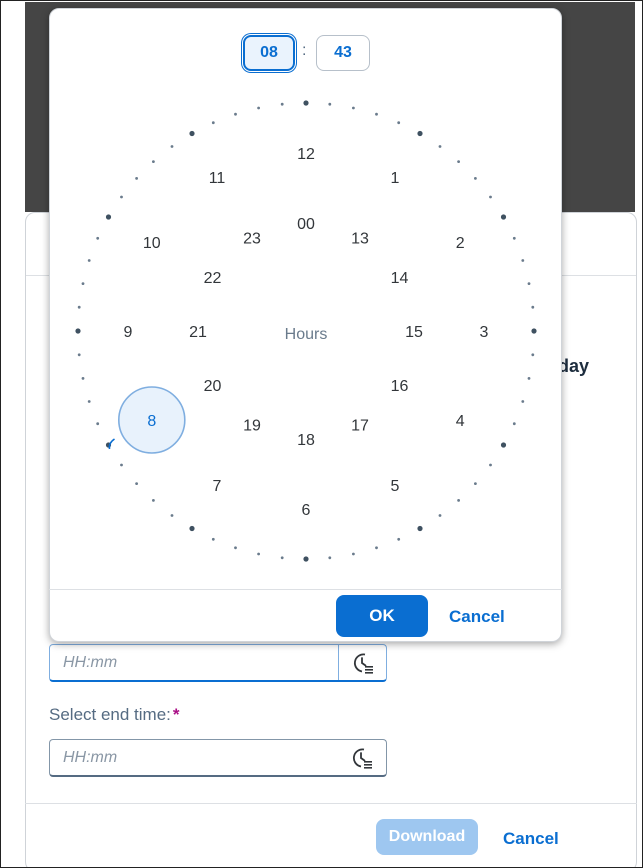 The height and width of the screenshot is (868, 643). Describe the element at coordinates (218, 758) in the screenshot. I see `end-time-input: HH:mm` at that location.